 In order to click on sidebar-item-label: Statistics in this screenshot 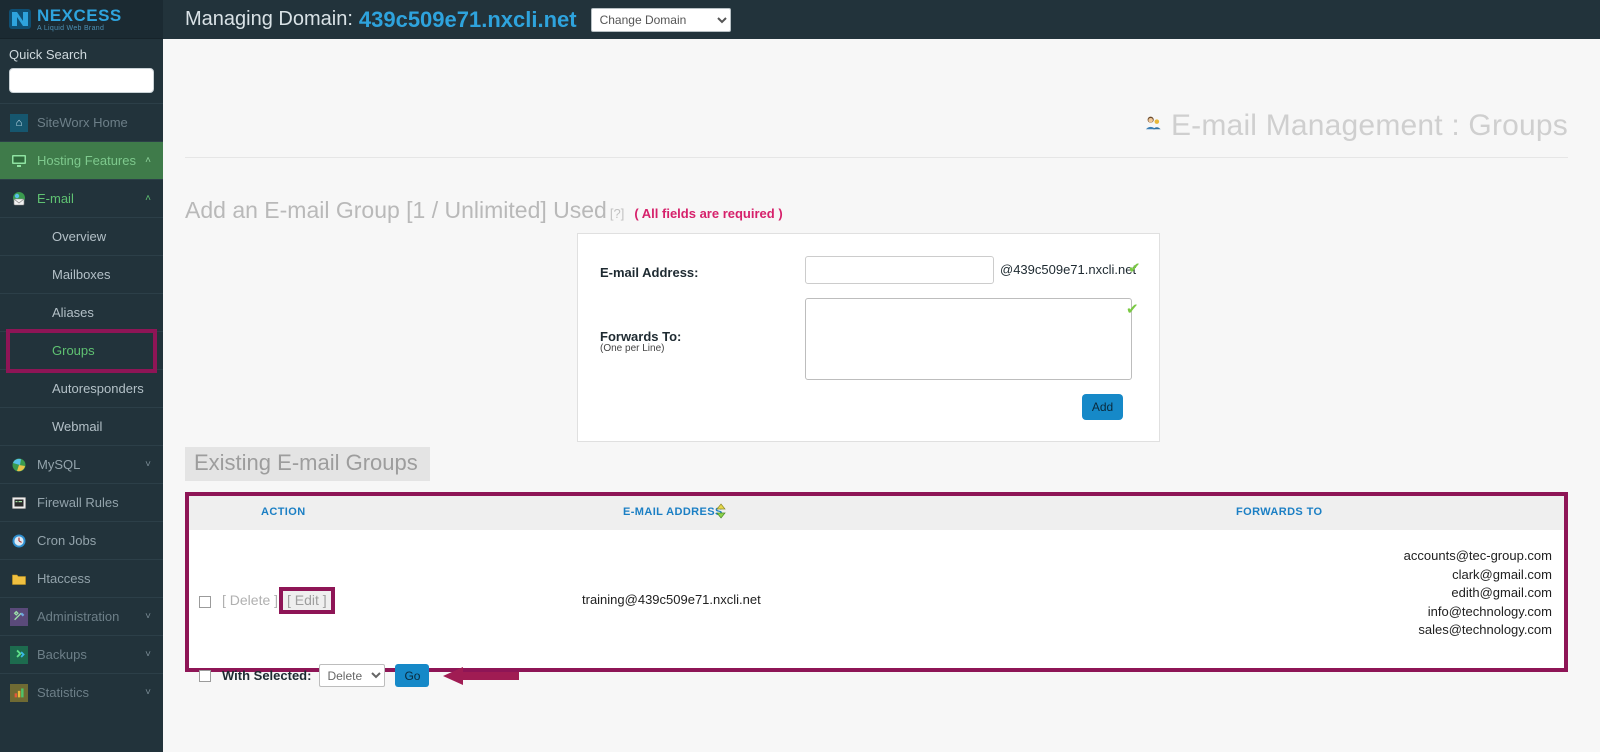, I will do `click(63, 692)`.